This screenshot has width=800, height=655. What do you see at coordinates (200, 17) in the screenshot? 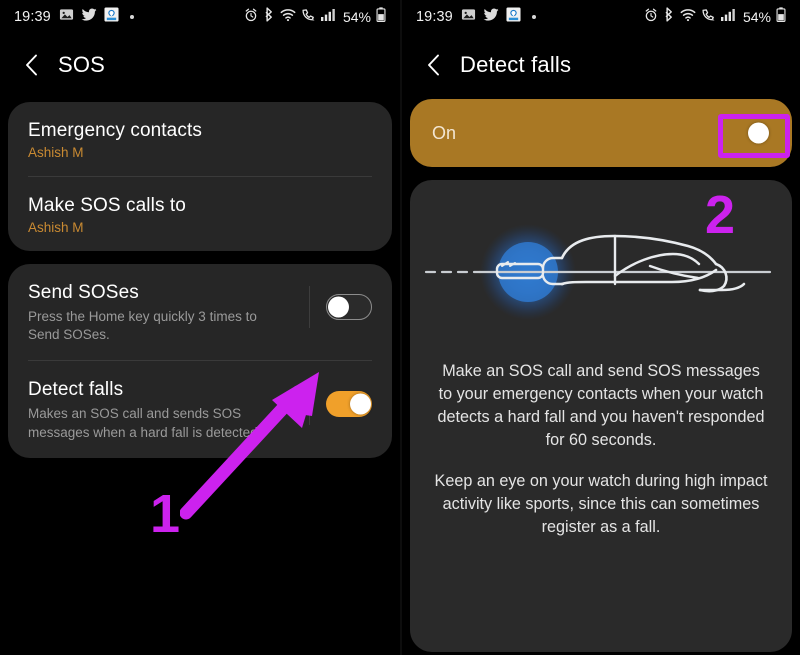
I see `status-bar-left: 19:39 1 54%` at bounding box center [200, 17].